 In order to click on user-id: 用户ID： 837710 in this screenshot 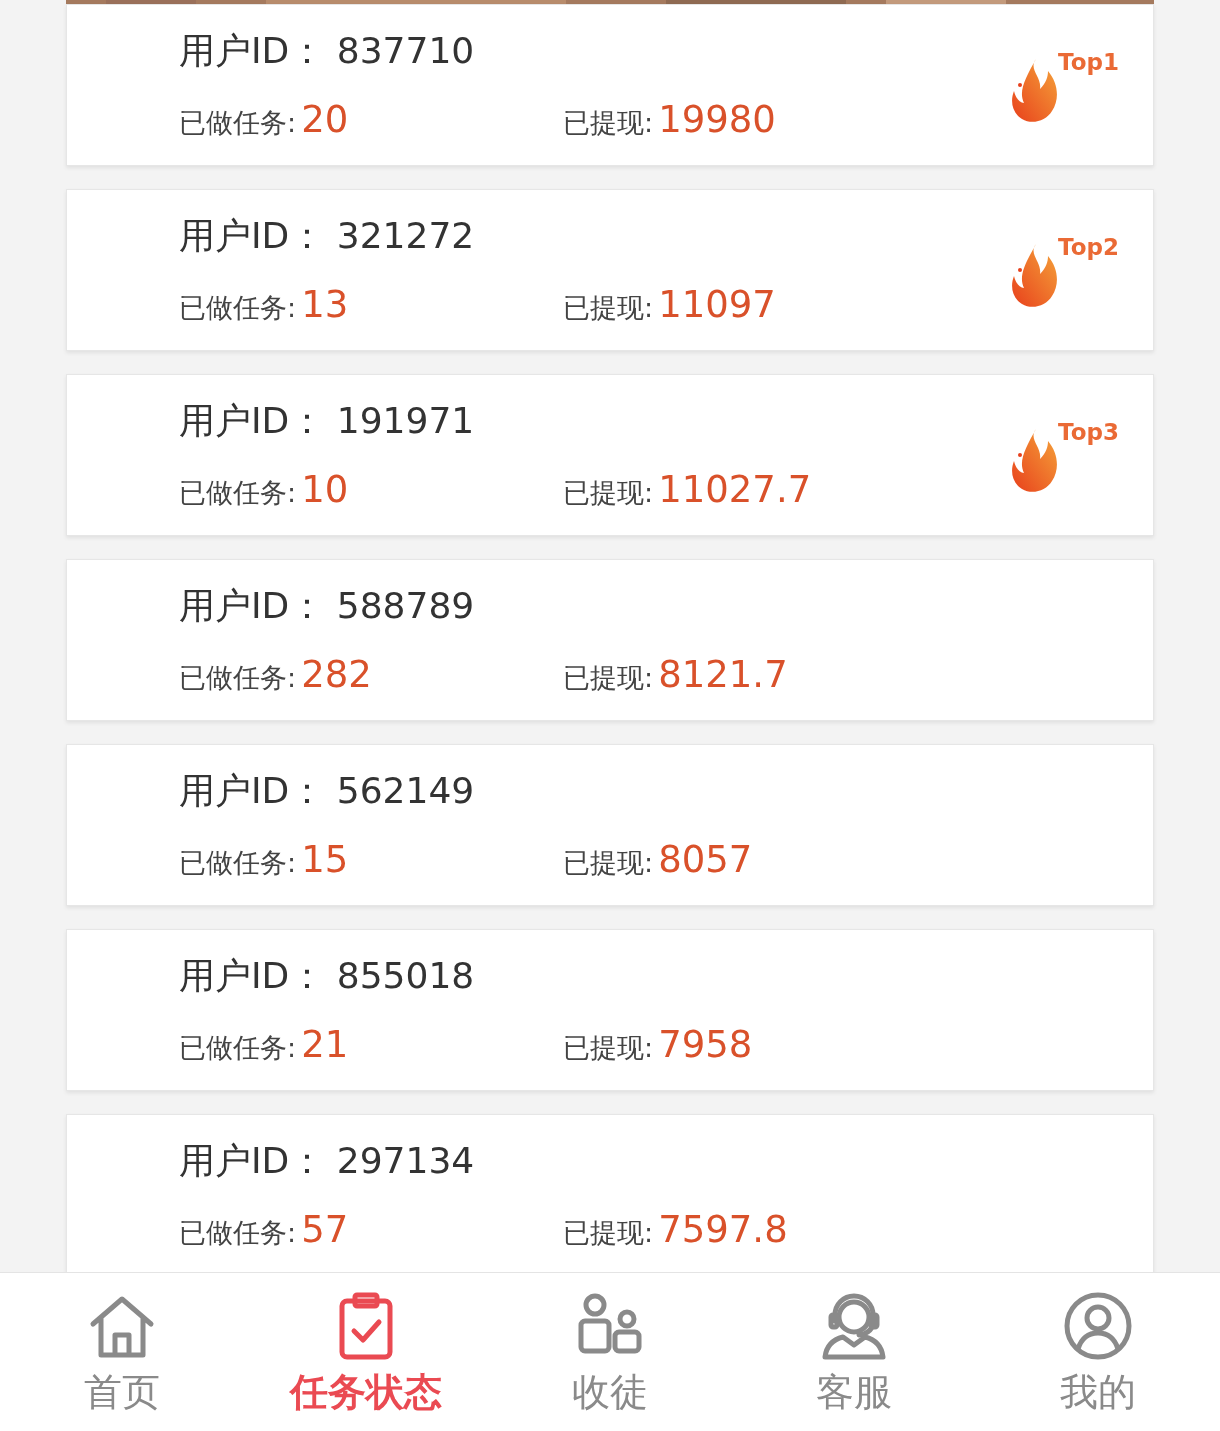, I will do `click(327, 51)`.